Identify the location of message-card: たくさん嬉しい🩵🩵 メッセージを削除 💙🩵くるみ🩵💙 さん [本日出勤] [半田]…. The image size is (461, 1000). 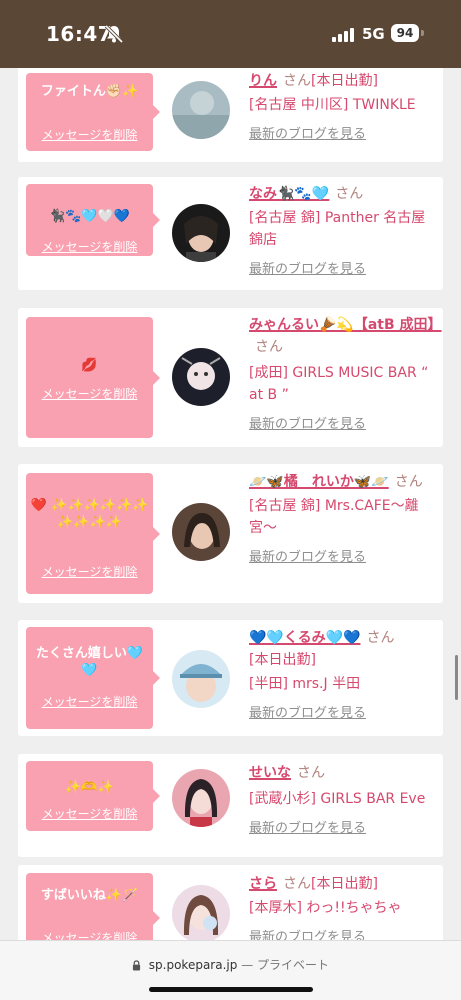
(230, 678).